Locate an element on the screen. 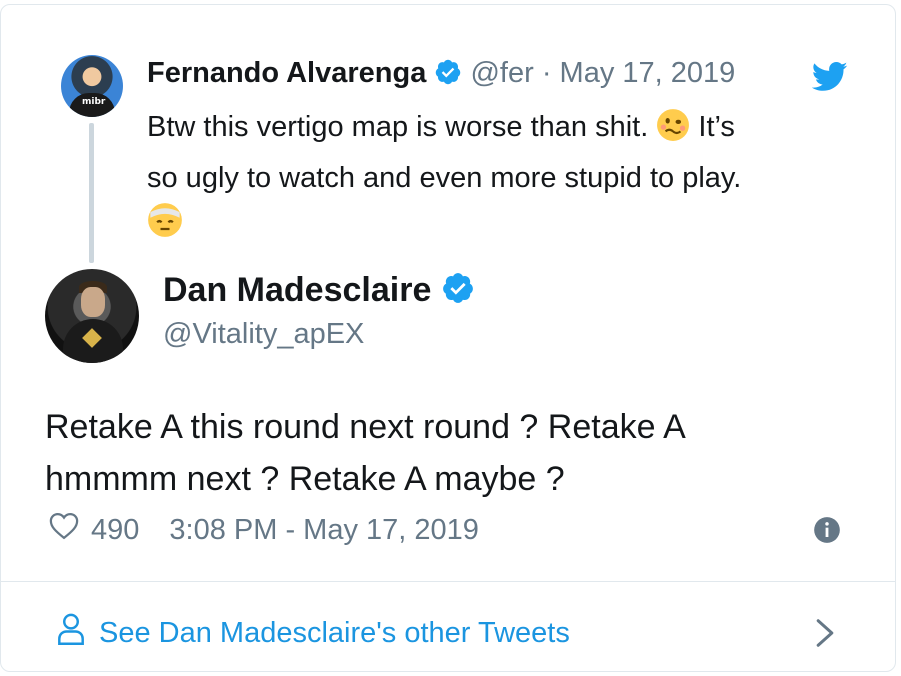  avatar-face is located at coordinates (93, 302).